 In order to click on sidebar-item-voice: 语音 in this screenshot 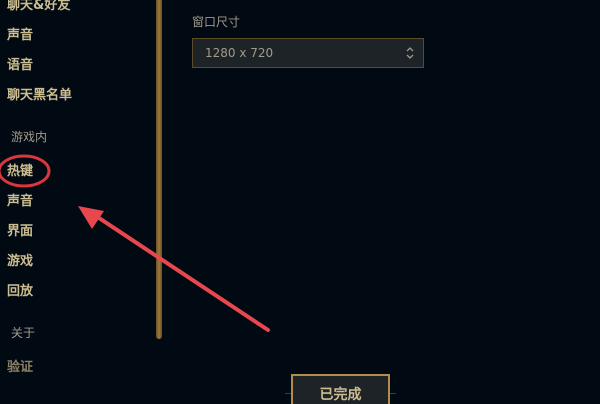, I will do `click(20, 66)`.